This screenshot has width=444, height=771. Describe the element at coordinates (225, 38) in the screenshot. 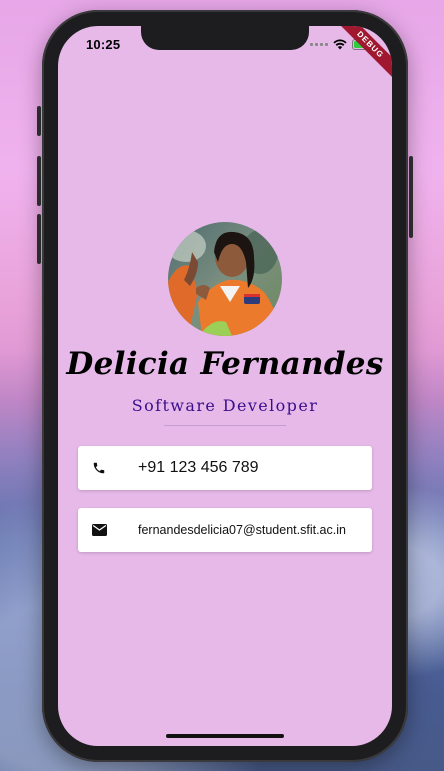

I see `notch` at that location.